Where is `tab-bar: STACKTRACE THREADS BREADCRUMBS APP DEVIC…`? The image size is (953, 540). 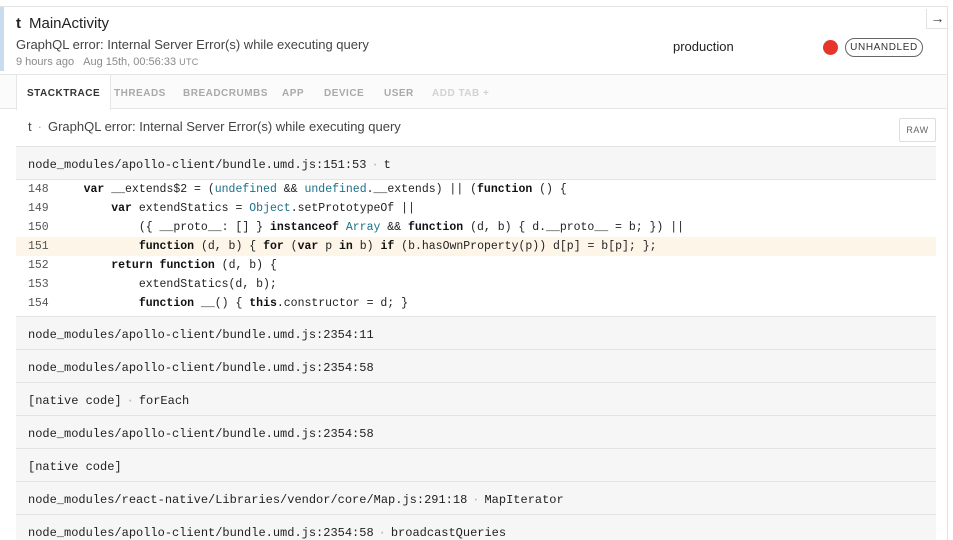
tab-bar: STACKTRACE THREADS BREADCRUMBS APP DEVIC… is located at coordinates (473, 92).